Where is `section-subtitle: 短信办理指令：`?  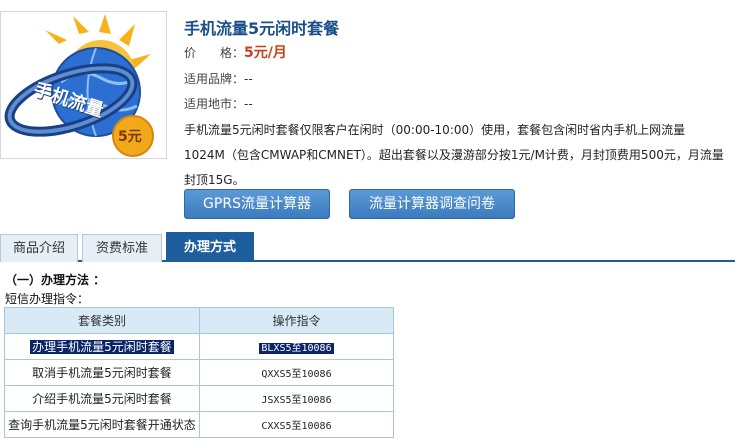 section-subtitle: 短信办理指令： is located at coordinates (47, 299).